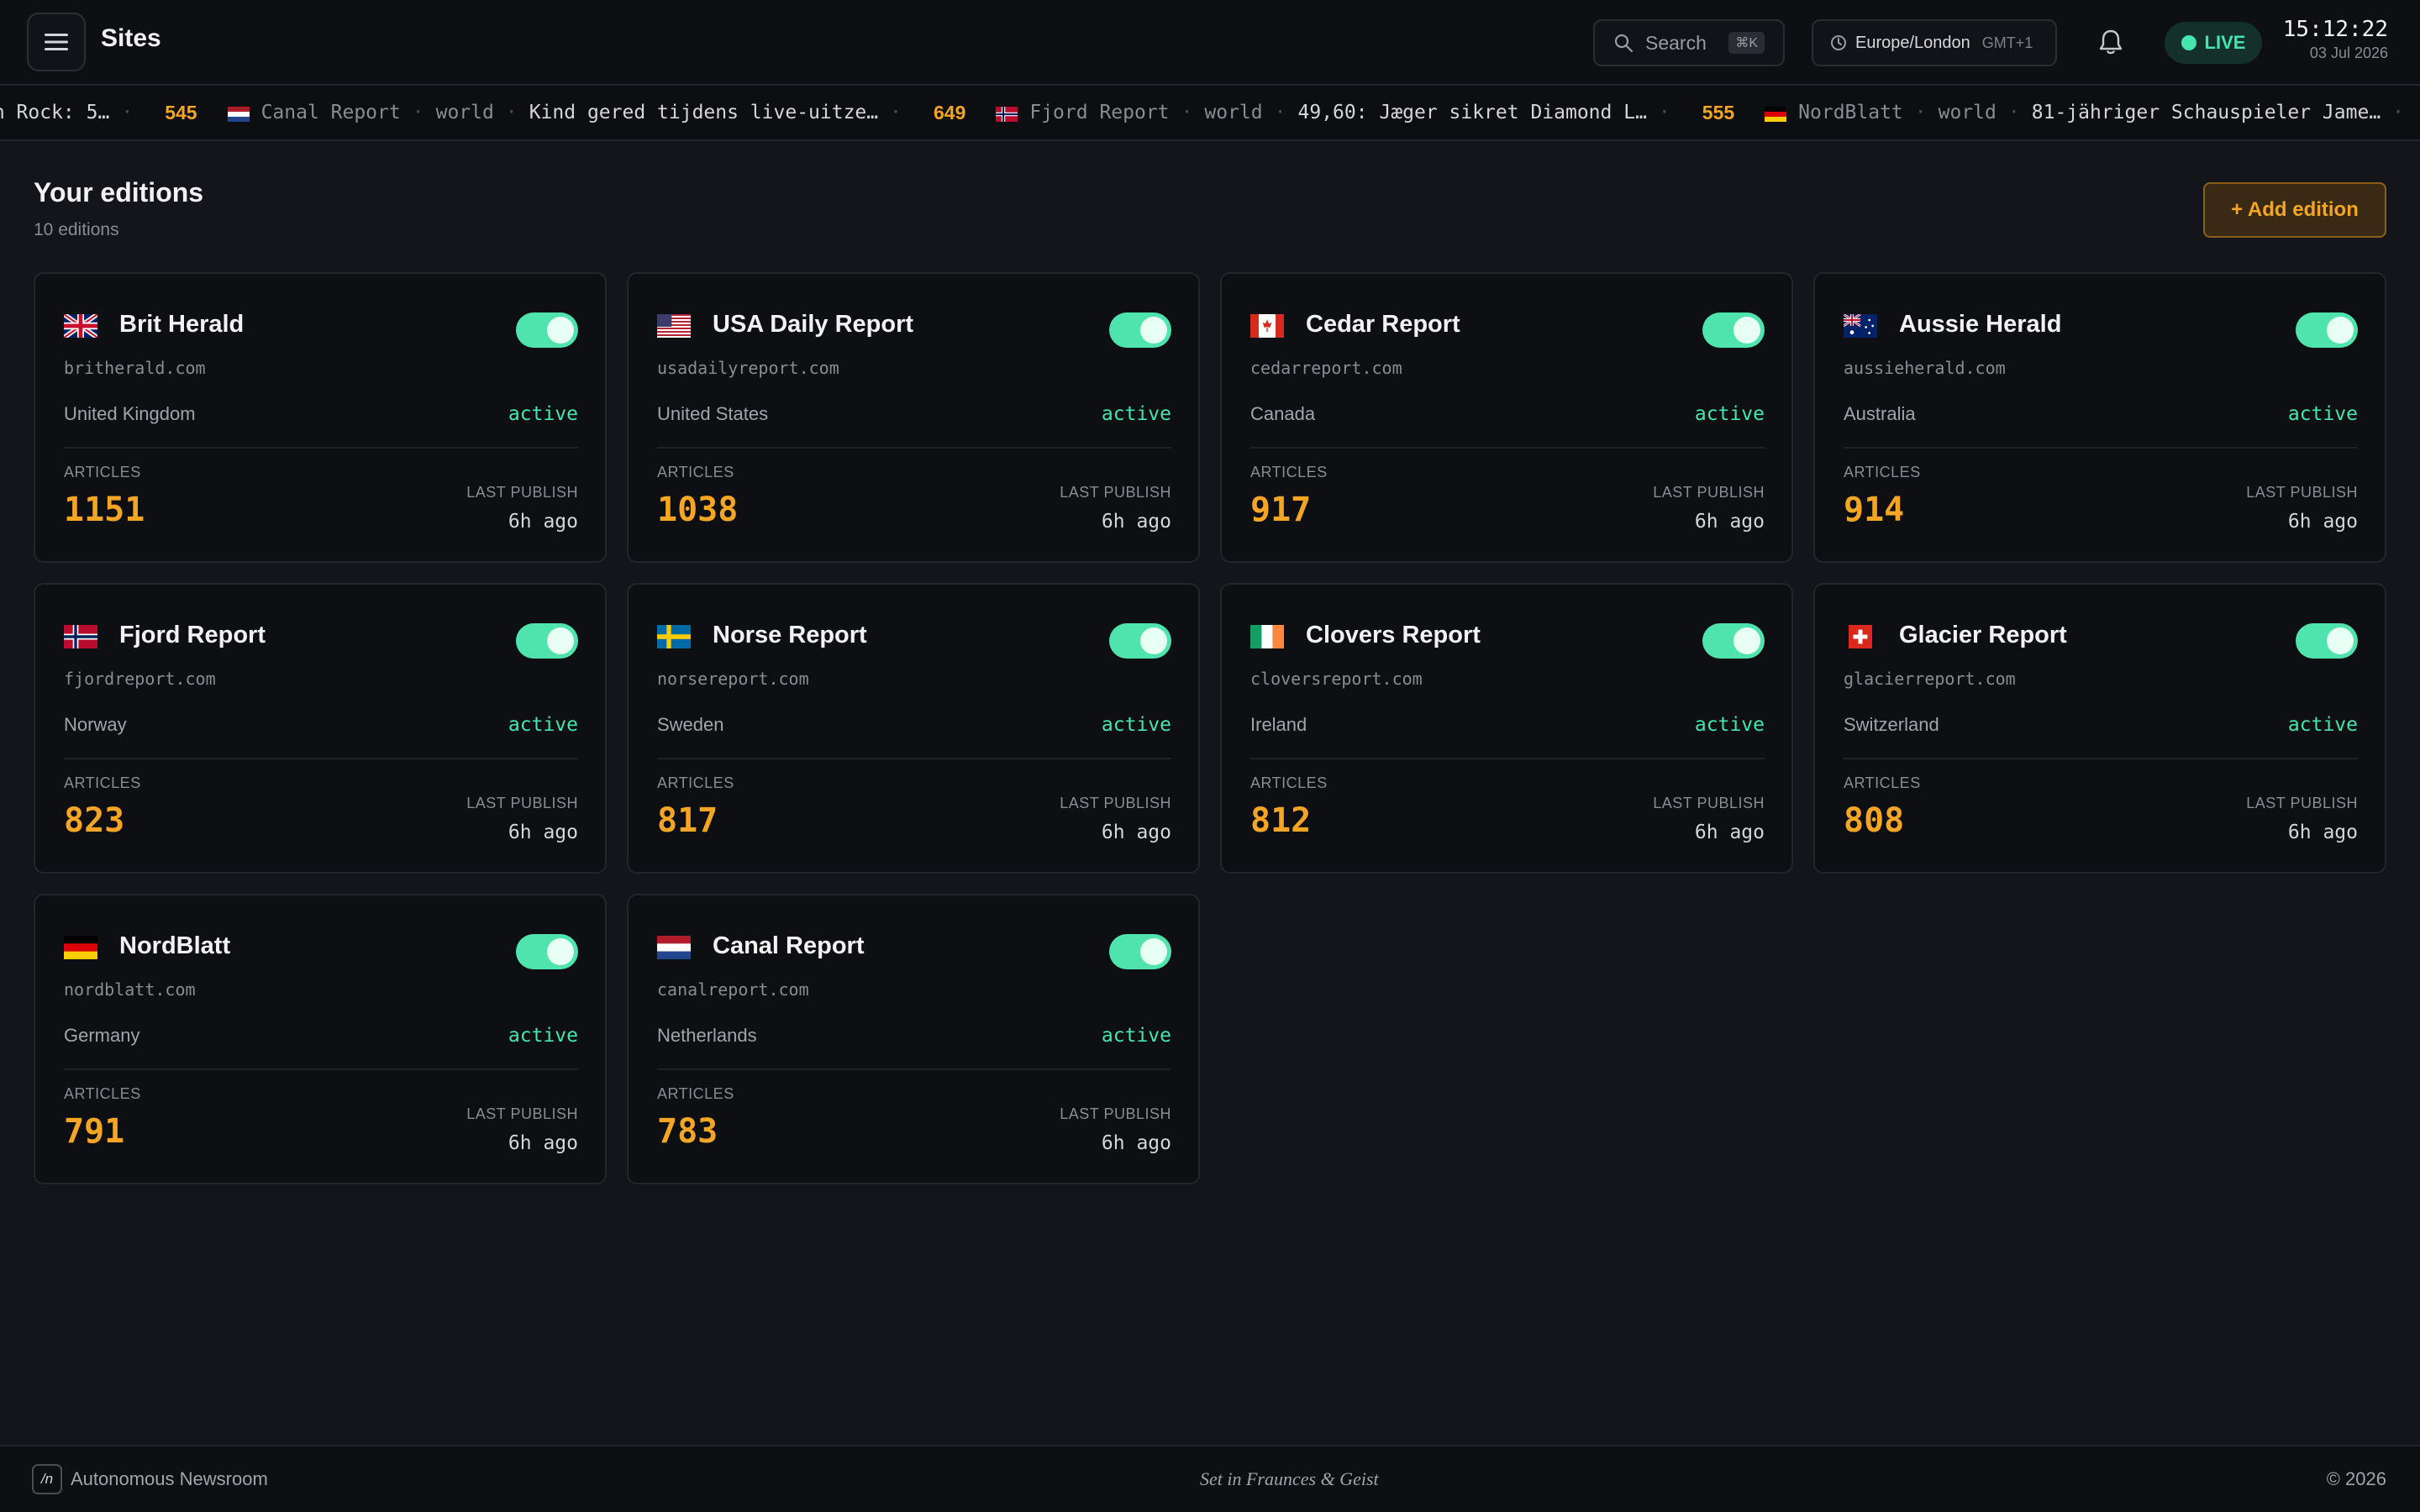  Describe the element at coordinates (748, 368) in the screenshot. I see `edition-domain: usadailyreport.com` at that location.